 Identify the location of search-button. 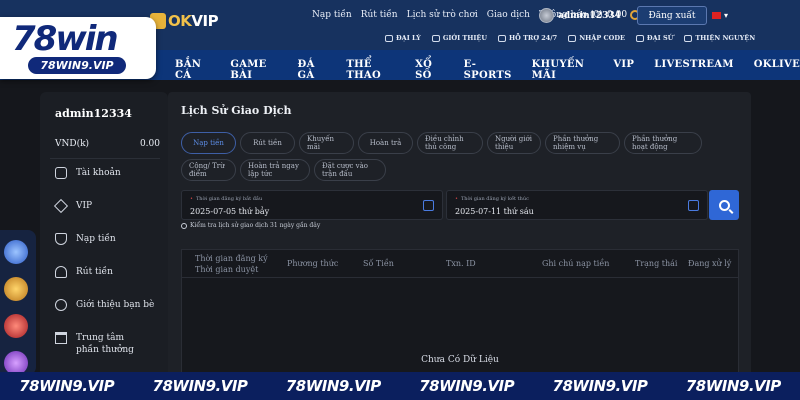
(724, 205).